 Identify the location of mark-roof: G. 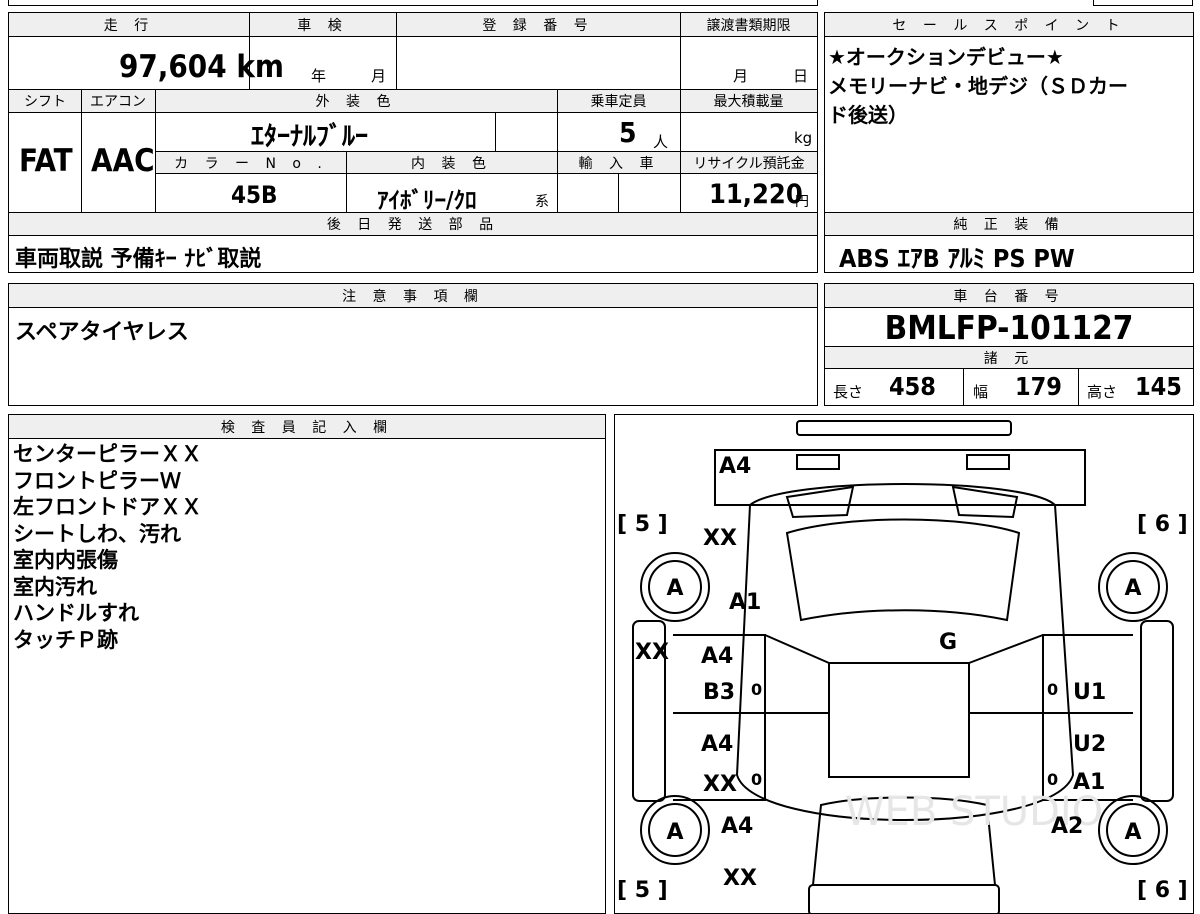
(948, 642).